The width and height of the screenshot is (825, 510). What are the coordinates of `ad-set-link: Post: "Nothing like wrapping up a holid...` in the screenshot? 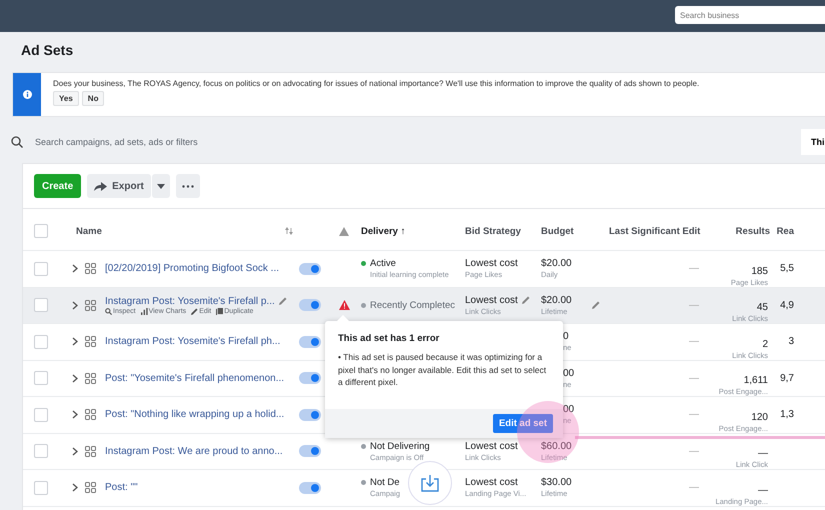 It's located at (194, 414).